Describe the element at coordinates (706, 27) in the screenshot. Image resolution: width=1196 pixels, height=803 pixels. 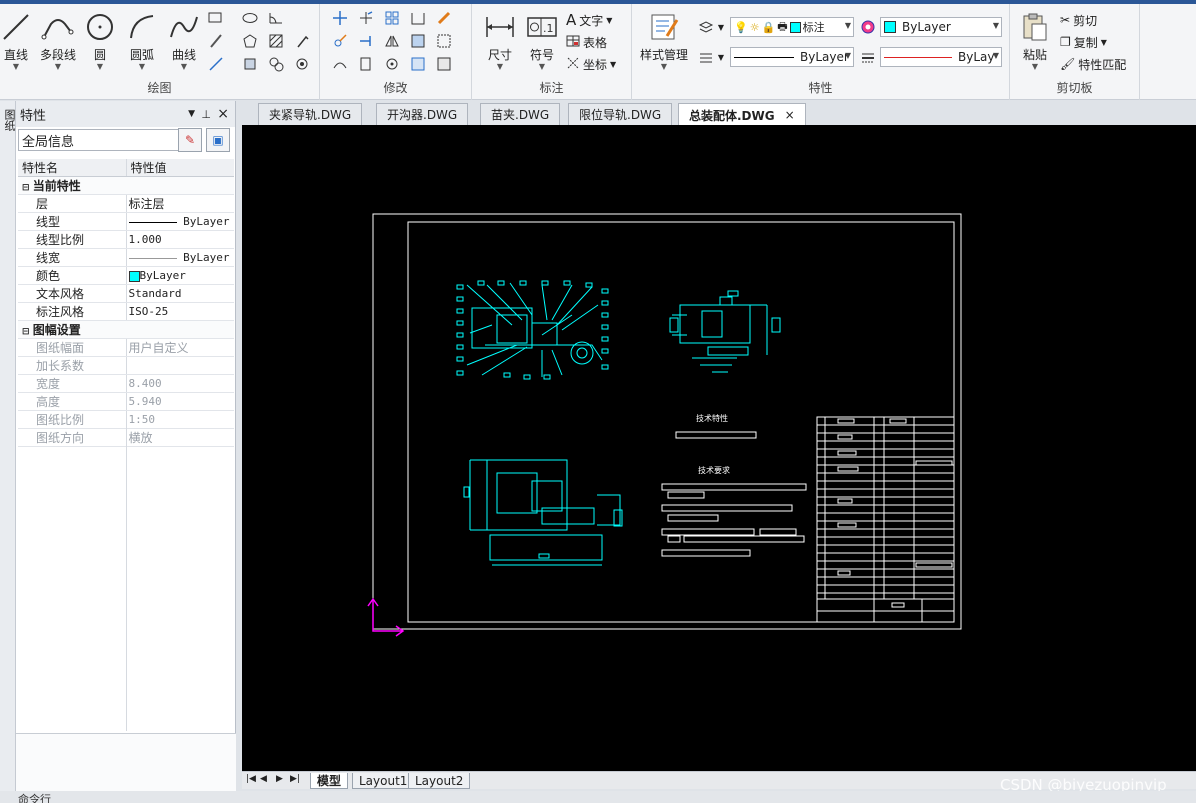
I see `layer-manager-icon` at that location.